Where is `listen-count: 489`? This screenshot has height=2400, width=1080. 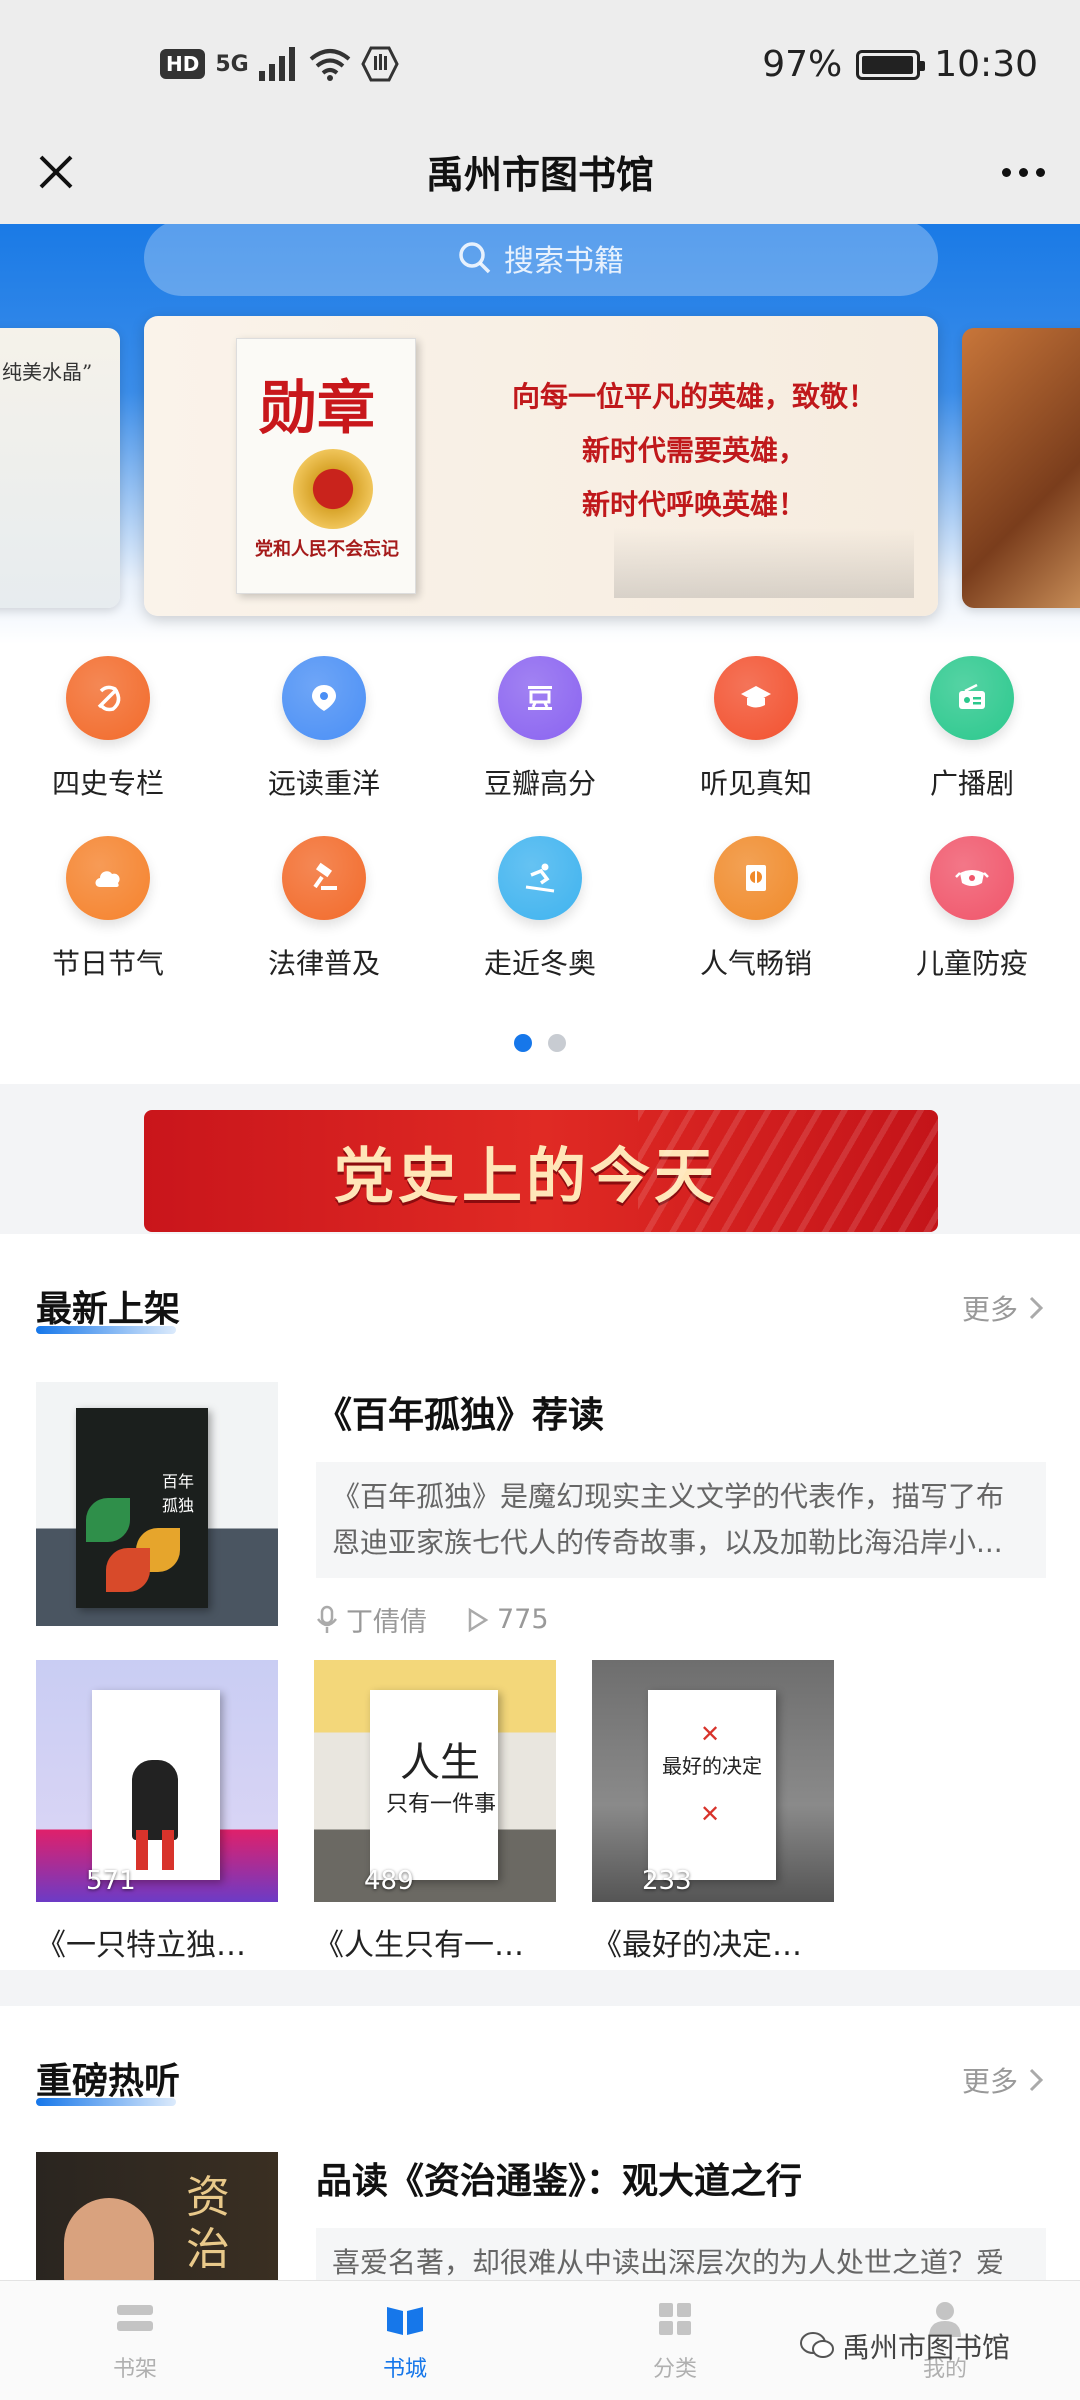 listen-count: 489 is located at coordinates (389, 1881).